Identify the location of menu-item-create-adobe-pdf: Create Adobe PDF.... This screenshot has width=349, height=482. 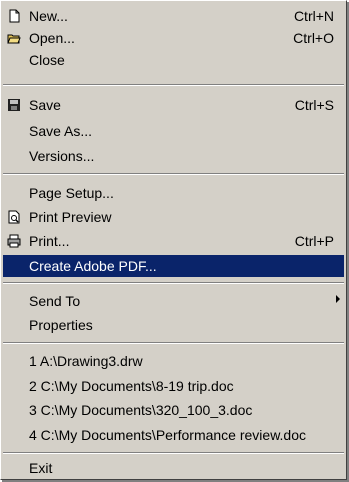
(173, 266).